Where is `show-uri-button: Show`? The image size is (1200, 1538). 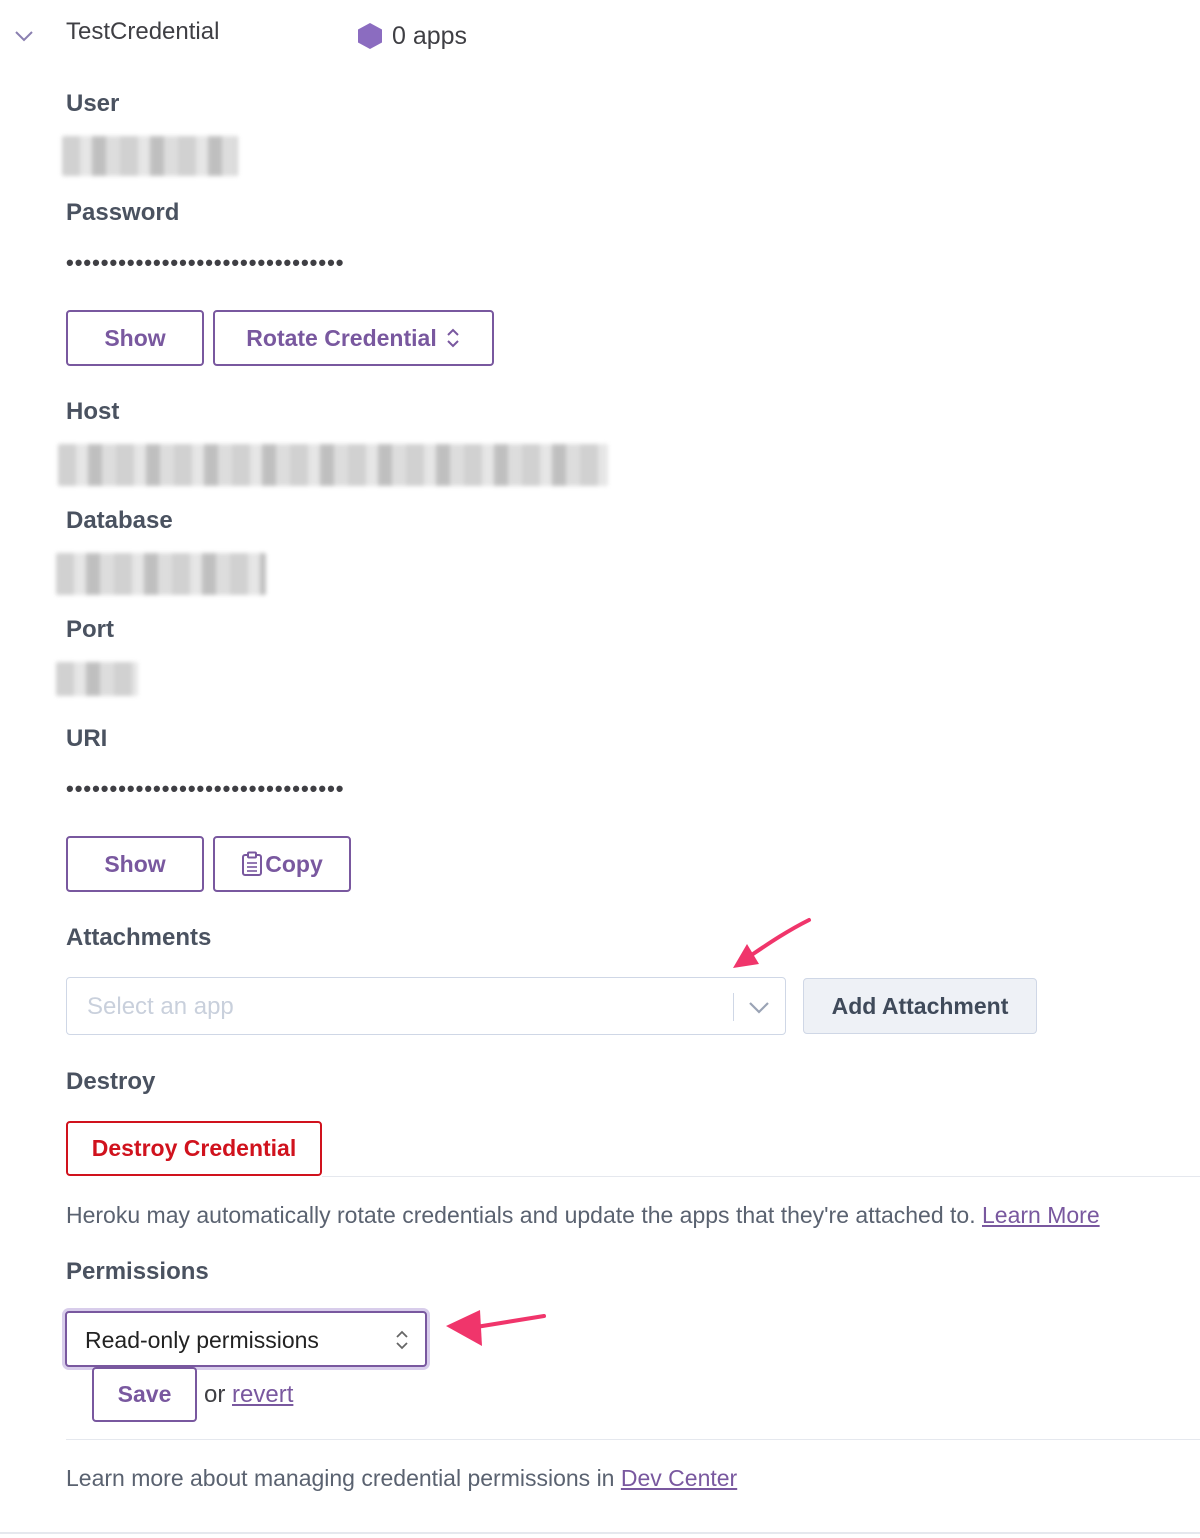 show-uri-button: Show is located at coordinates (135, 864).